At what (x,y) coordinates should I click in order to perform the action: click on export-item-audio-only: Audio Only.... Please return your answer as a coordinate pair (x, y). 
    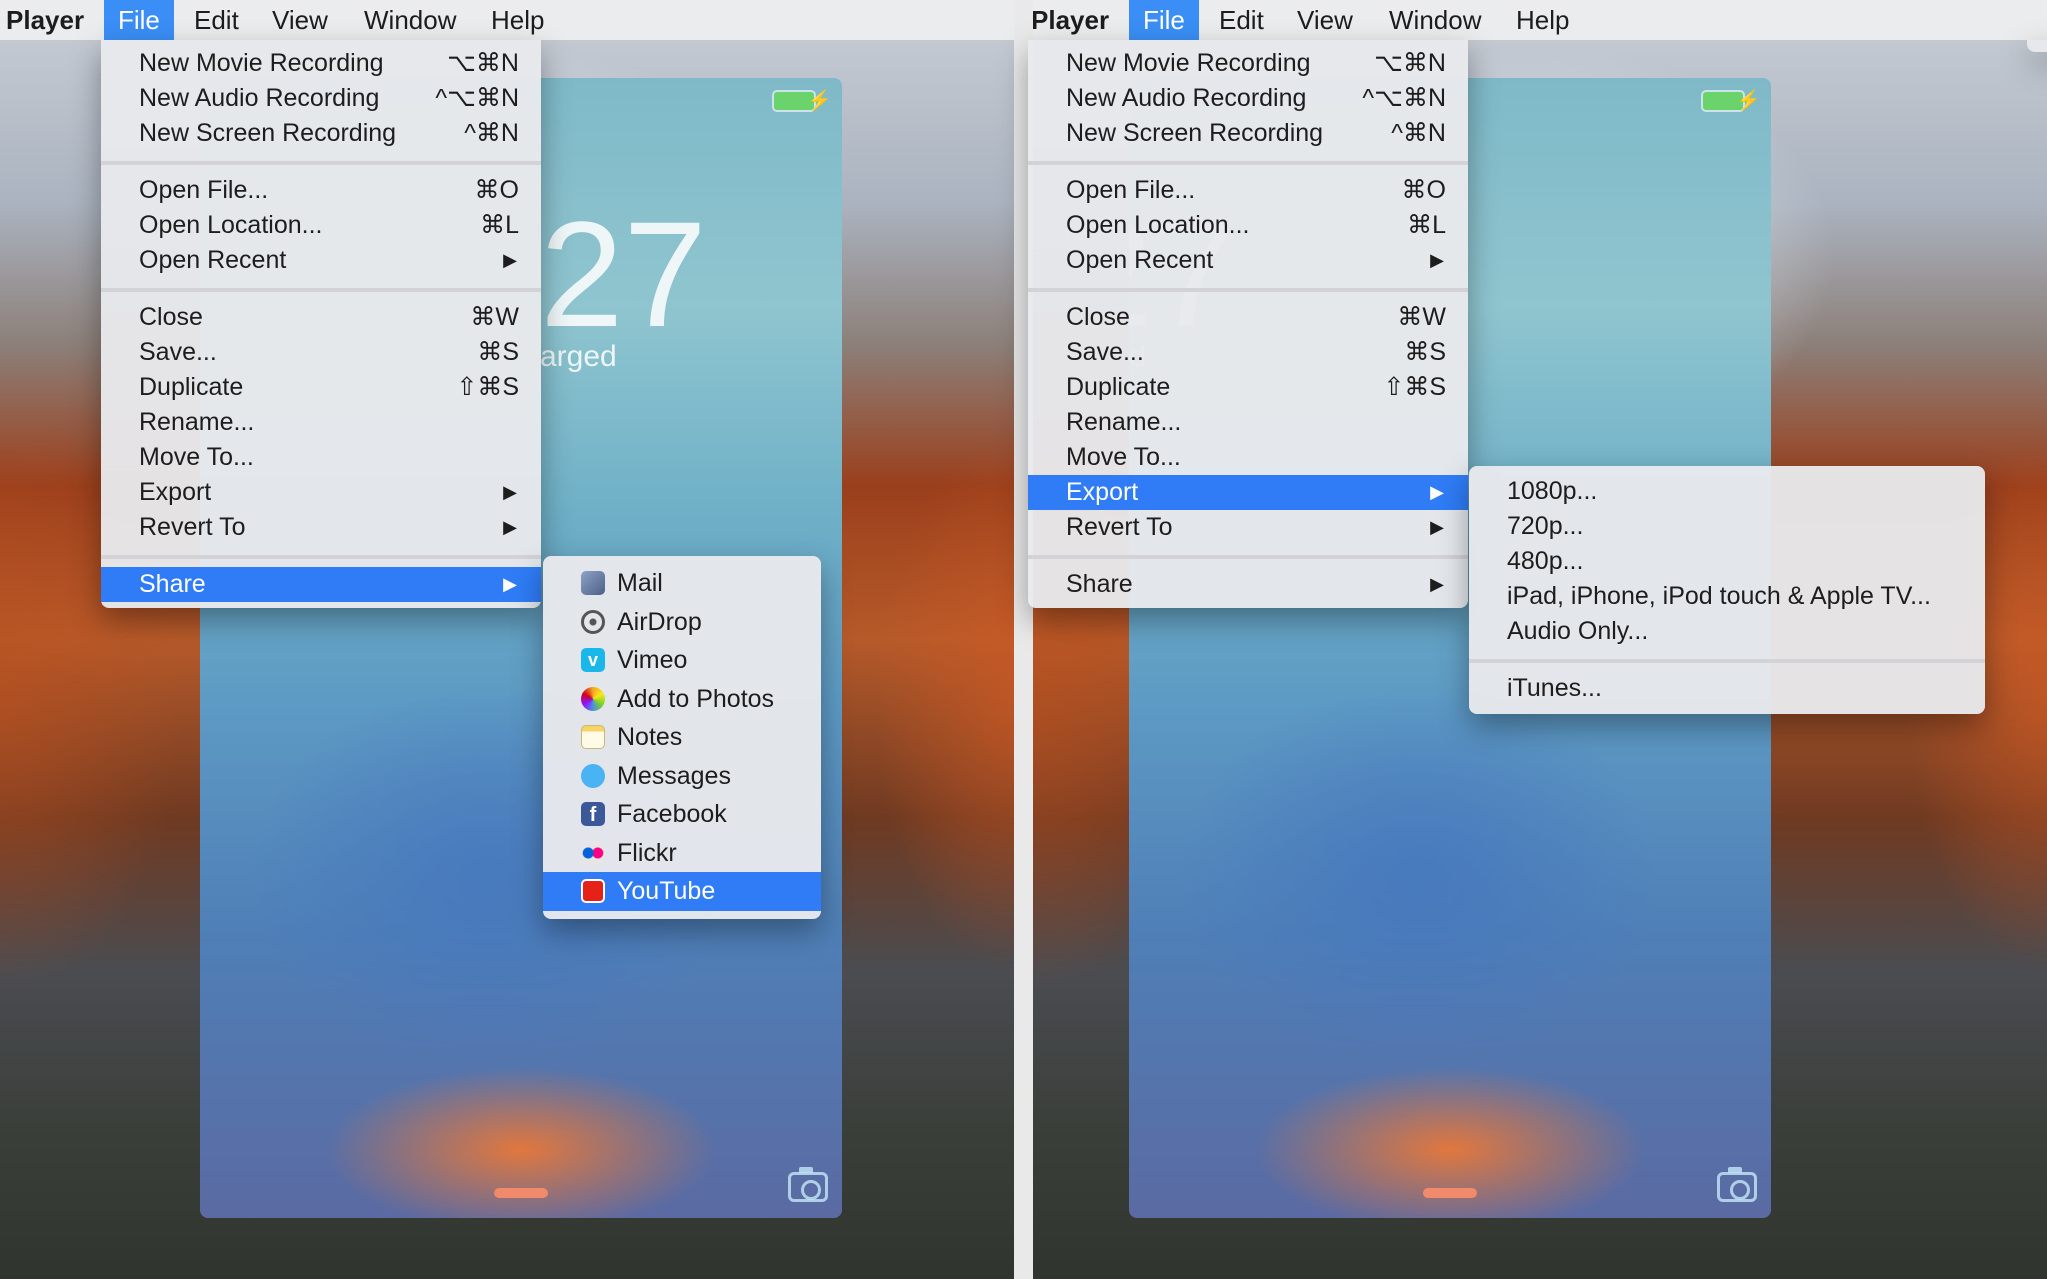
    Looking at the image, I should click on (1727, 631).